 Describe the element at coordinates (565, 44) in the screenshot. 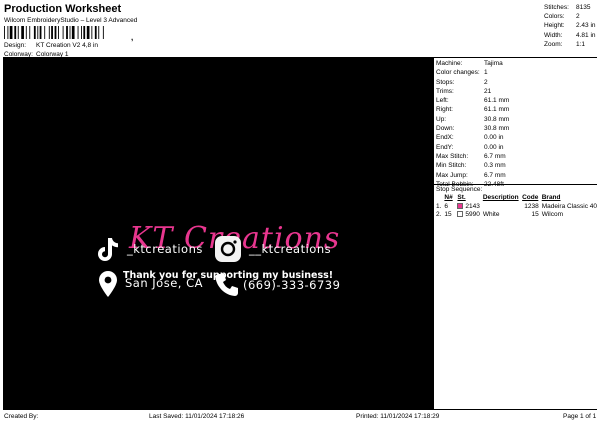

I see `stat-zoom: Zoom: 1:1` at that location.